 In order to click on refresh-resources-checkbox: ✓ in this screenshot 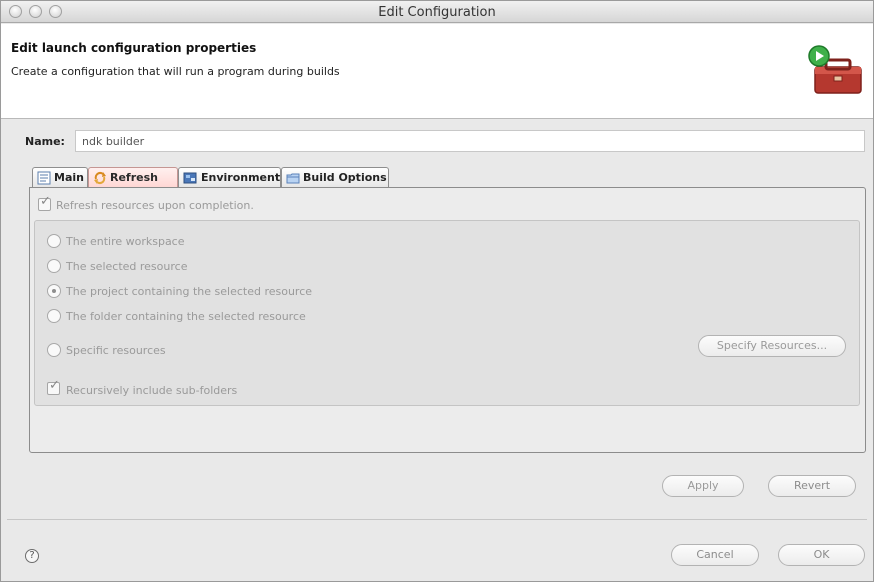, I will do `click(44, 202)`.